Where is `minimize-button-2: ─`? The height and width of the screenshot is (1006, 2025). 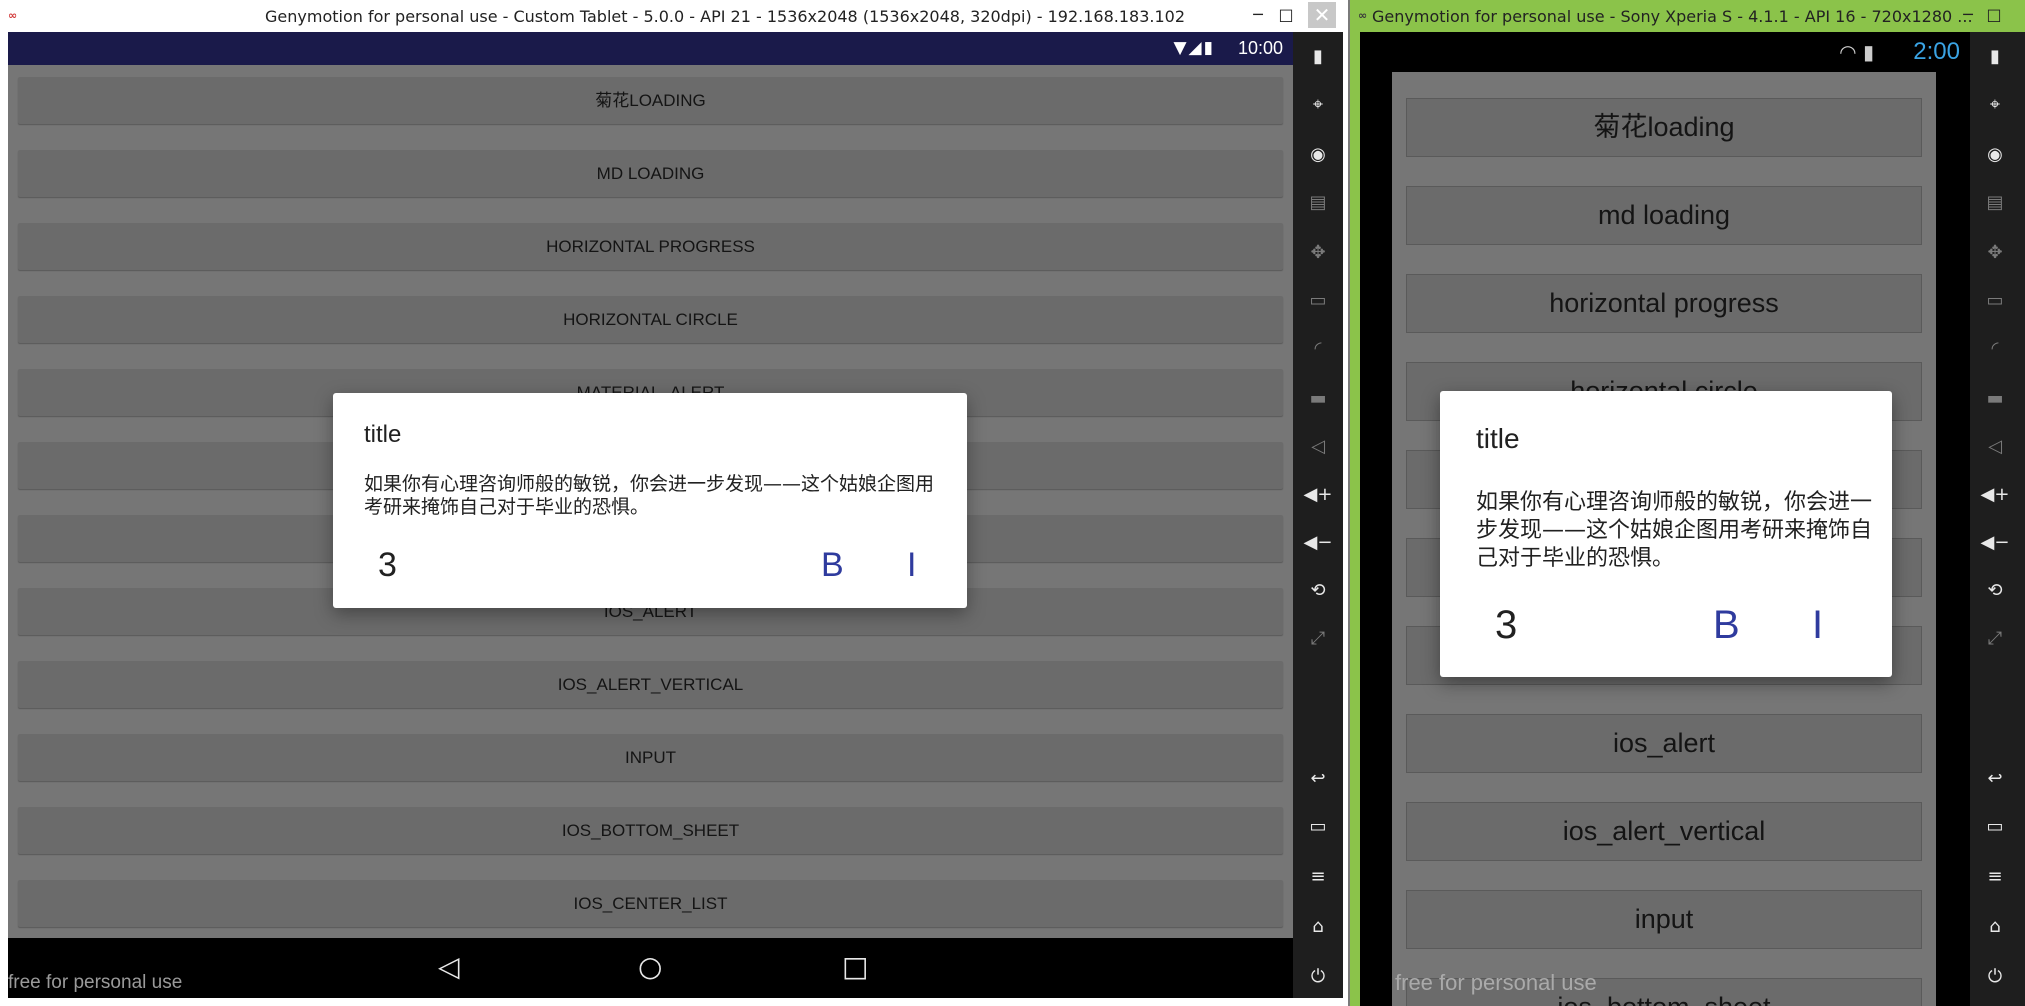
minimize-button-2: ─ is located at coordinates (1968, 15).